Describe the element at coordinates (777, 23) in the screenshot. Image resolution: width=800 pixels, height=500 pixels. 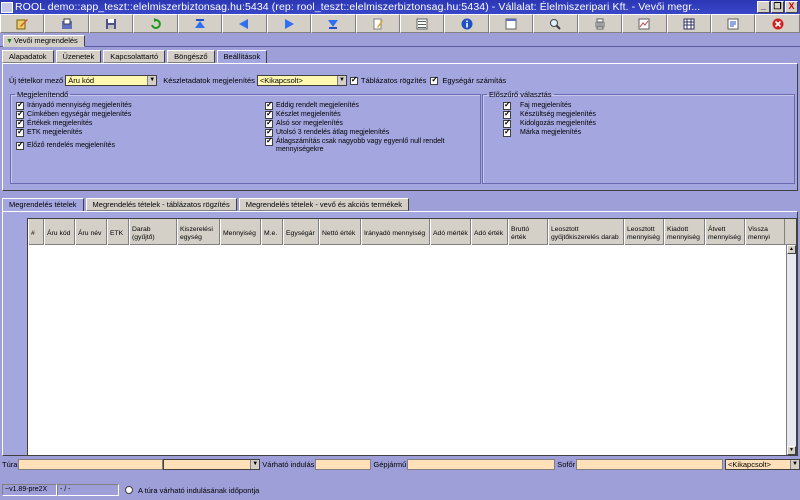
I see `cancel-button` at that location.